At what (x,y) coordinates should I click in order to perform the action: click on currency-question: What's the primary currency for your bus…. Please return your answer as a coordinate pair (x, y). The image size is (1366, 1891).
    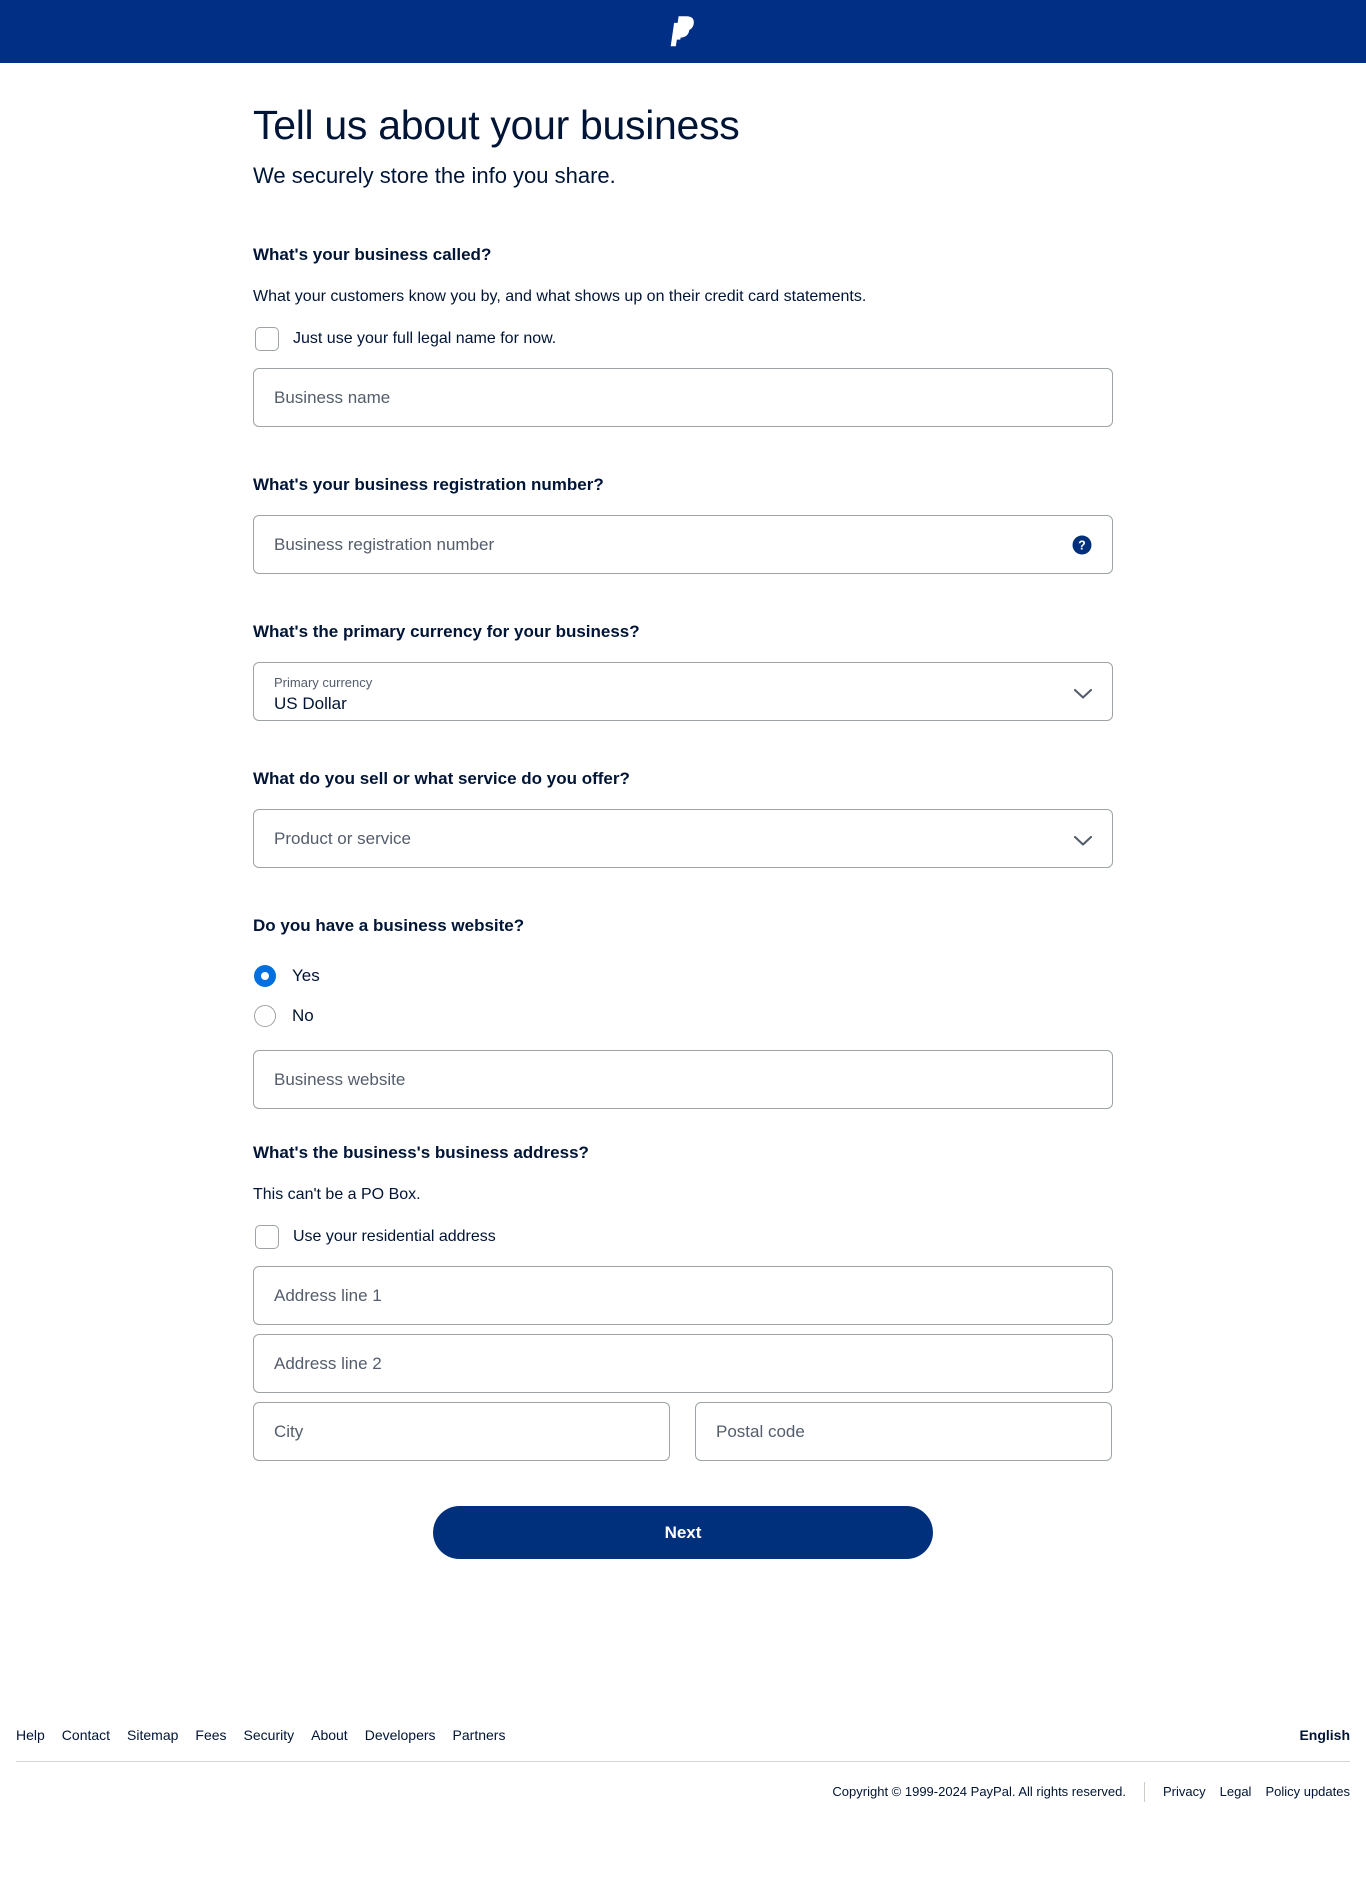
    Looking at the image, I should click on (446, 631).